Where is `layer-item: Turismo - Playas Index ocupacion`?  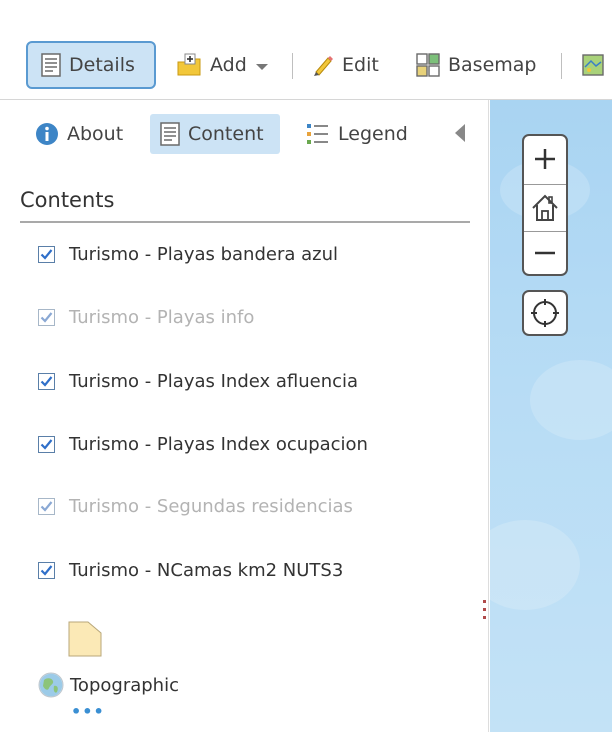
layer-item: Turismo - Playas Index ocupacion is located at coordinates (203, 444).